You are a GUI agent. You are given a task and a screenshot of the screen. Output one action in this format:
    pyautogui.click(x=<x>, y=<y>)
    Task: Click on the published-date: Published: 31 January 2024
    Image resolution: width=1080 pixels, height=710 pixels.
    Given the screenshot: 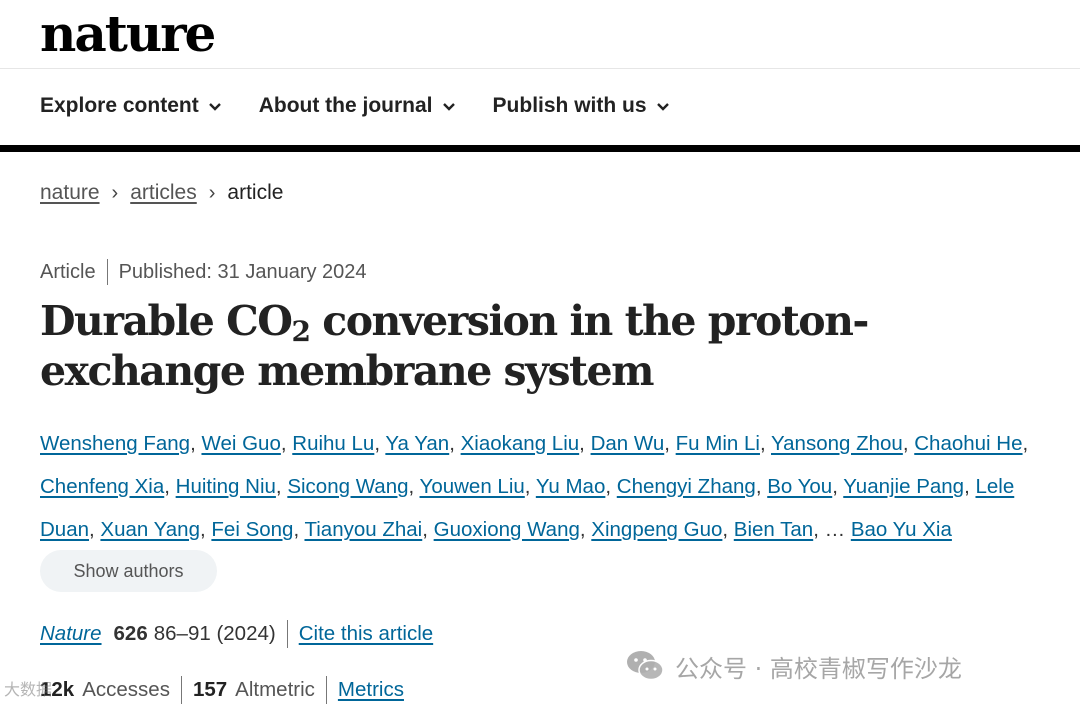 What is the action you would take?
    pyautogui.click(x=242, y=271)
    